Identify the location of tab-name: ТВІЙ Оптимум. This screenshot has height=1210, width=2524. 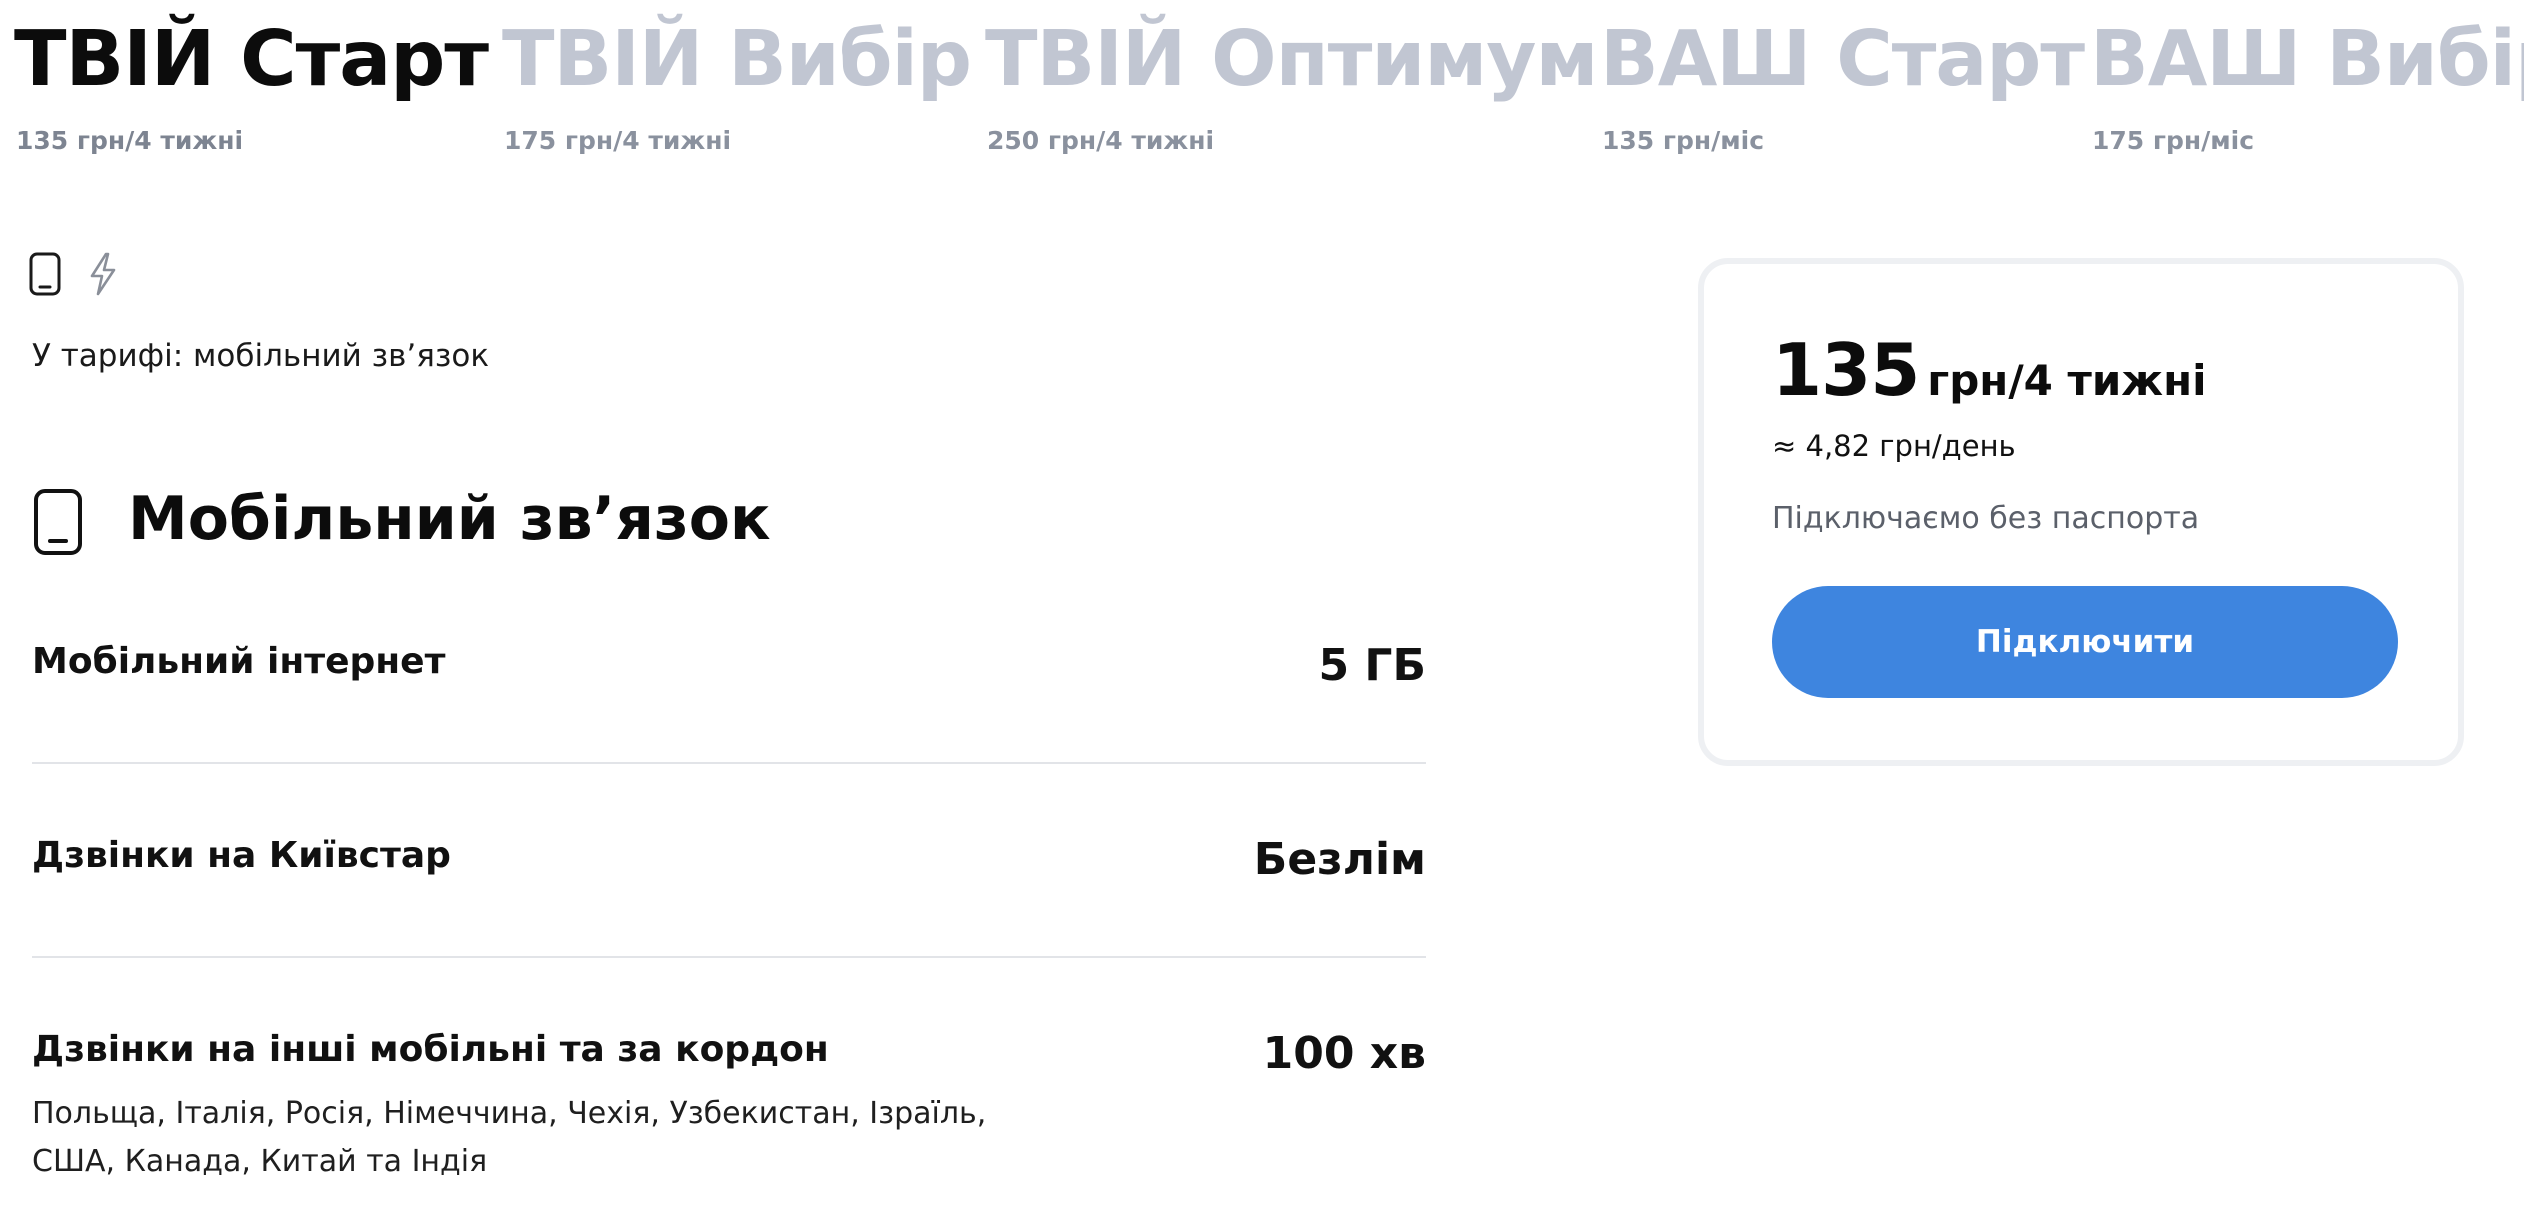
(1291, 59).